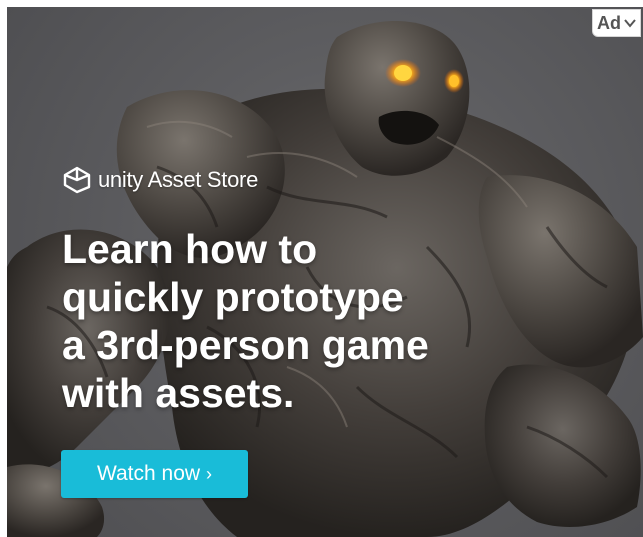  What do you see at coordinates (178, 393) in the screenshot?
I see `headline-line: with assets.` at bounding box center [178, 393].